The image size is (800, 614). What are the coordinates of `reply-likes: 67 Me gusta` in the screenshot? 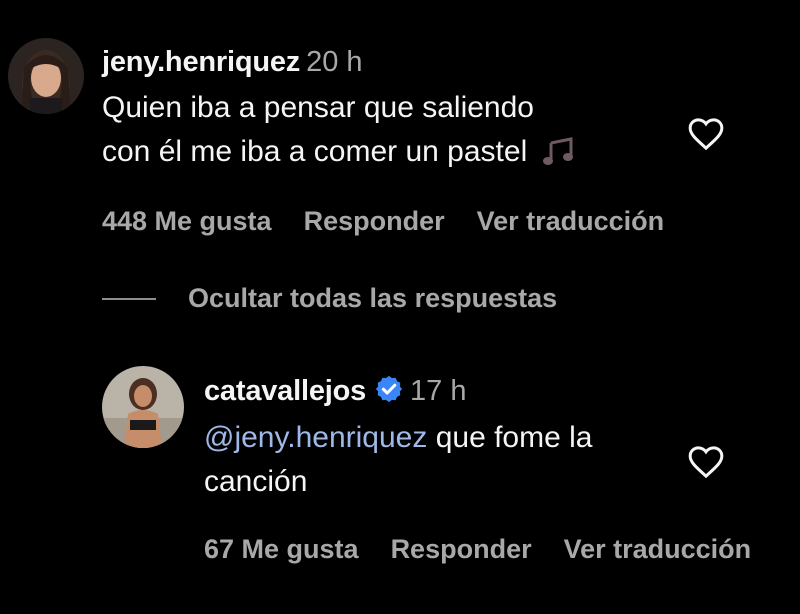 It's located at (281, 549).